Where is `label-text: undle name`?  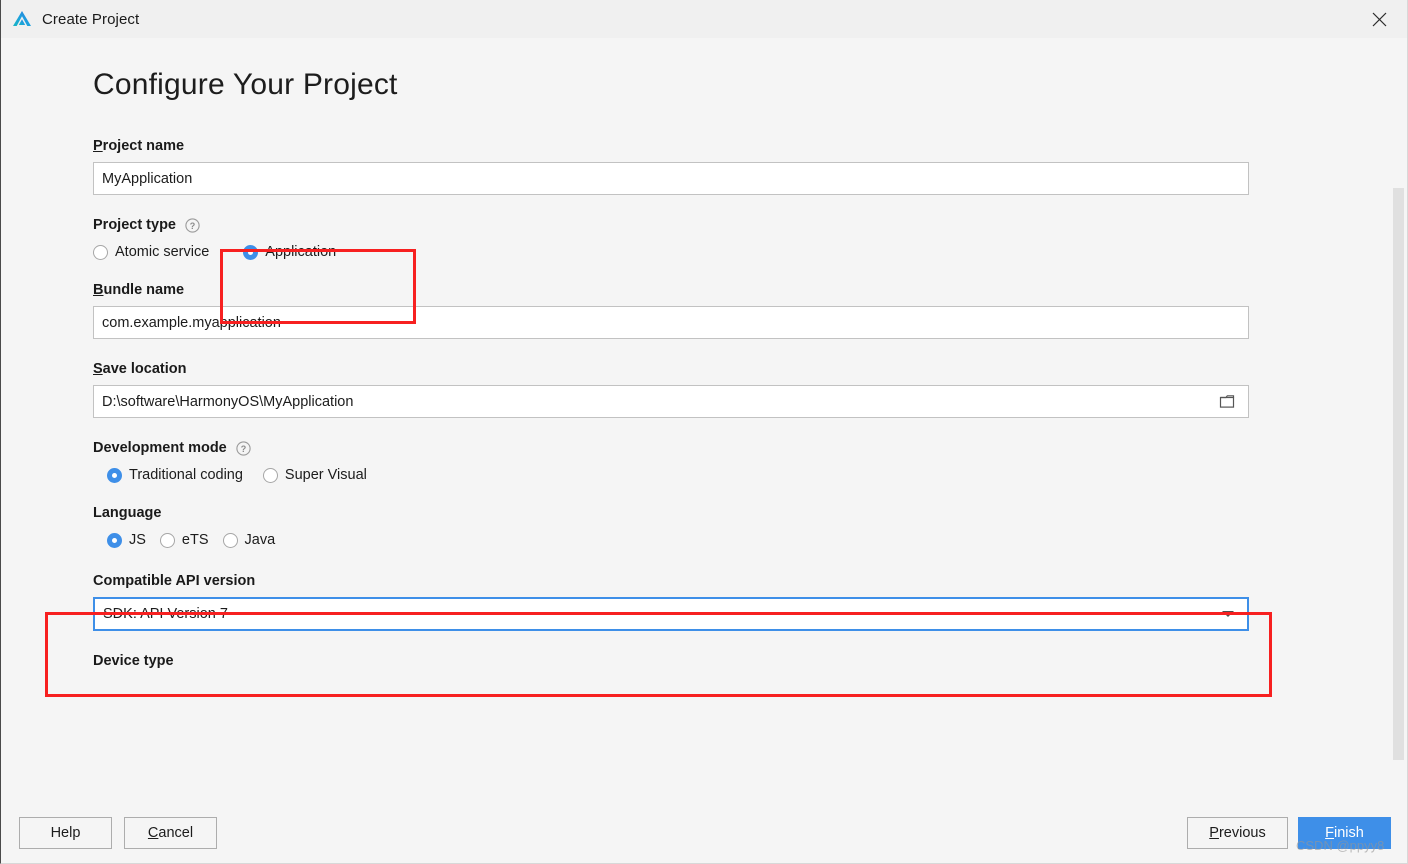 label-text: undle name is located at coordinates (144, 290).